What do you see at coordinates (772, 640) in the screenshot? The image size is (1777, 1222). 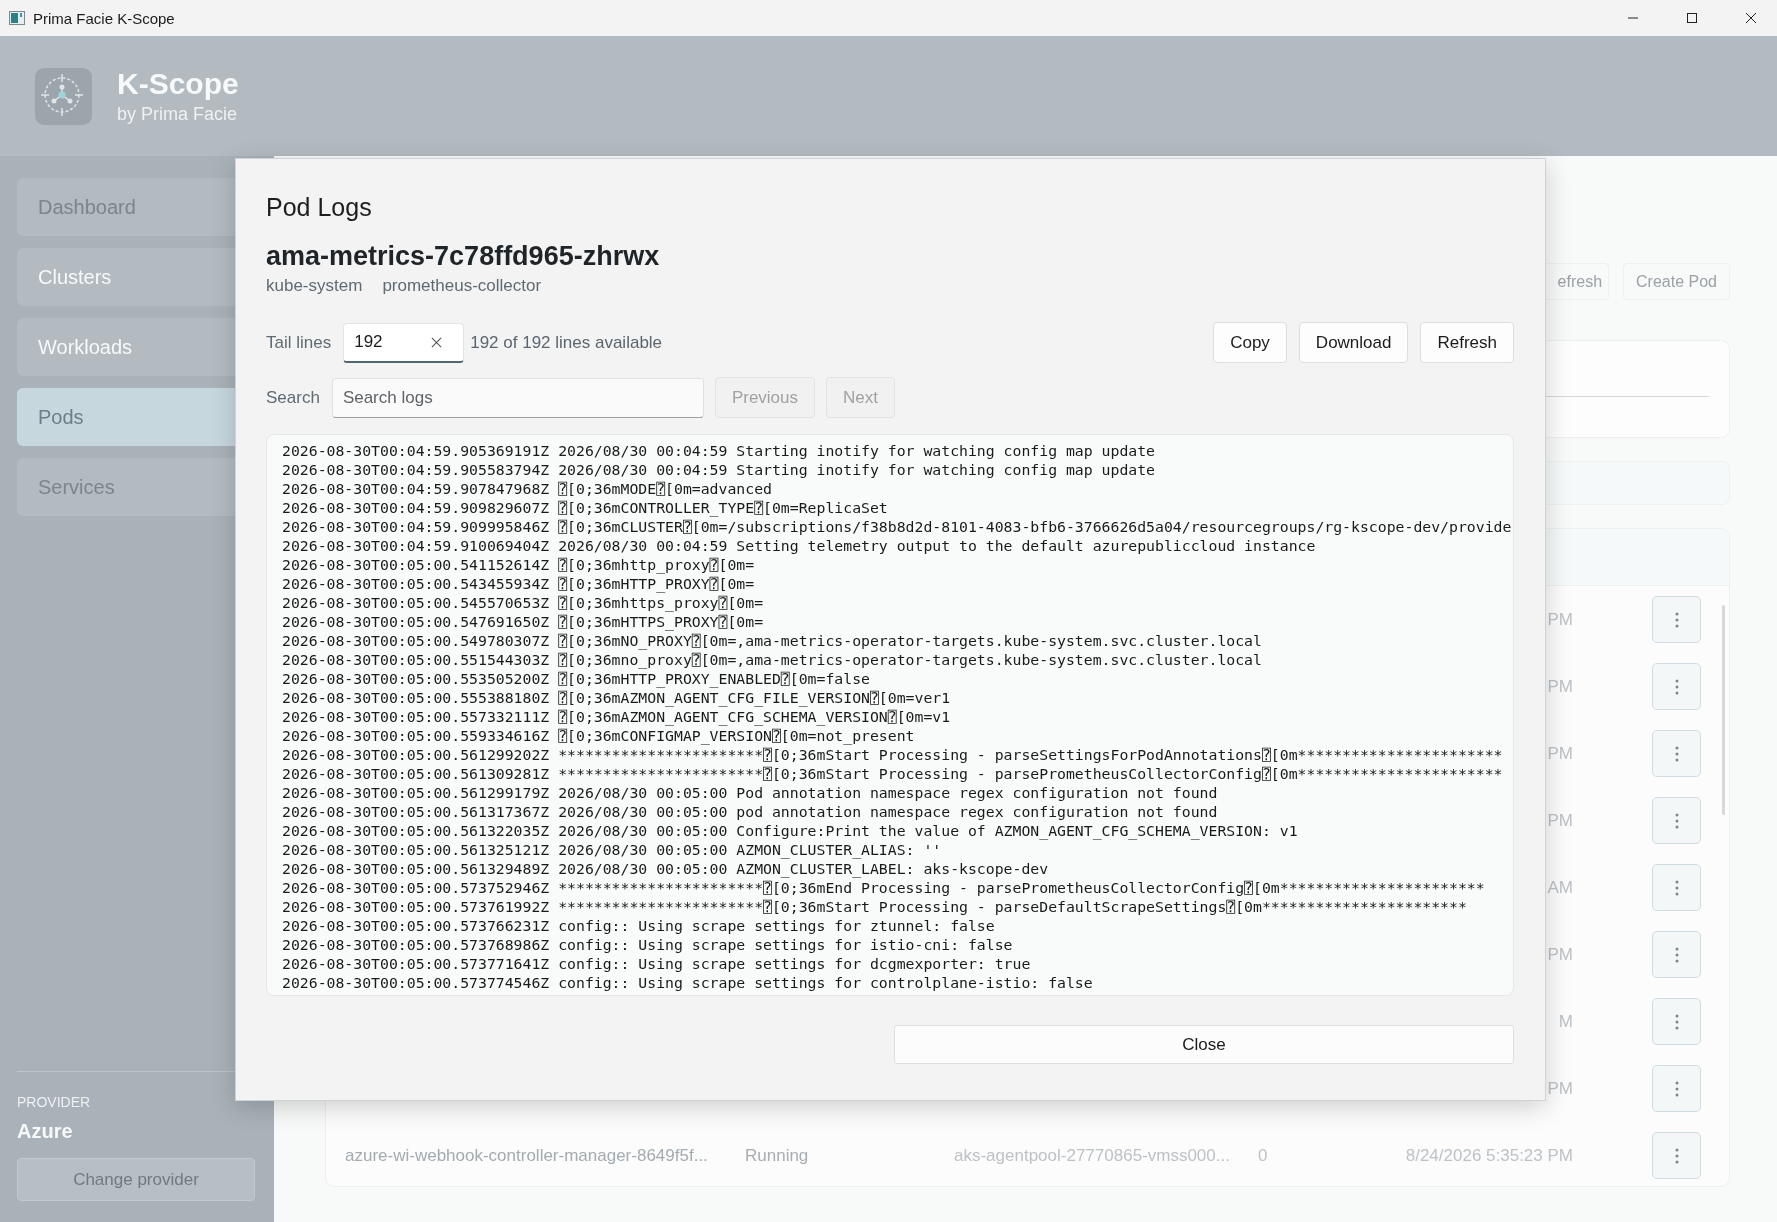 I see `log-line: 2026-08-30T00:05:00.549780307Z ⍰[0;36mNO_PROXY⍰[0m=,ama-metrics-operator-targets.kube-system.svc.cluster.local` at bounding box center [772, 640].